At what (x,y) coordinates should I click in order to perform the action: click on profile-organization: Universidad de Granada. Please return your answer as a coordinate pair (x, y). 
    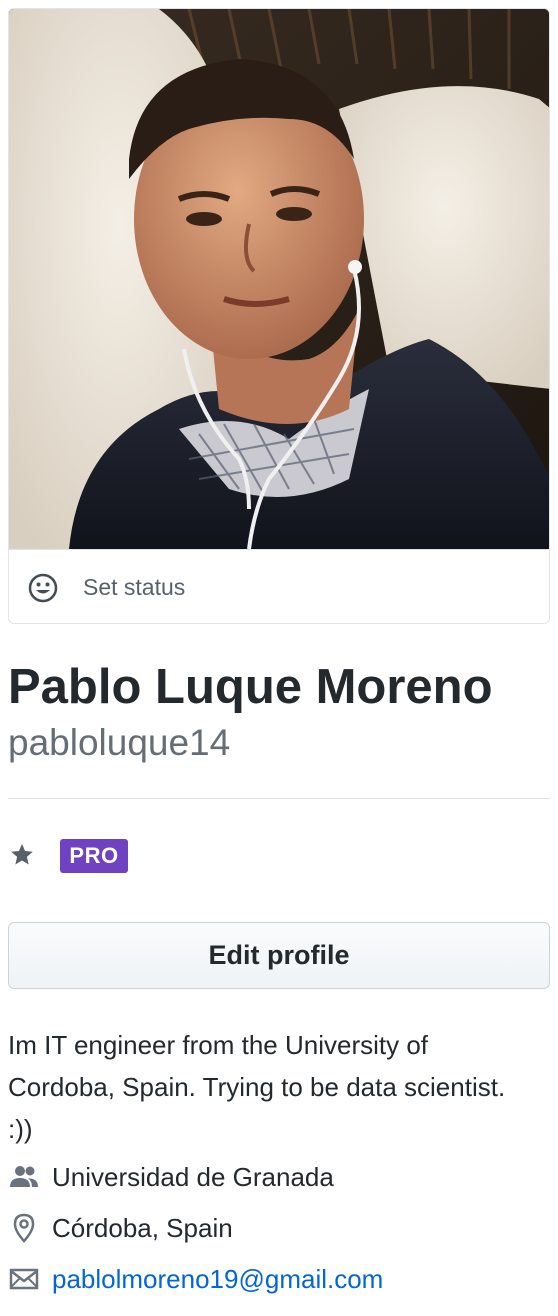
    Looking at the image, I should click on (171, 1177).